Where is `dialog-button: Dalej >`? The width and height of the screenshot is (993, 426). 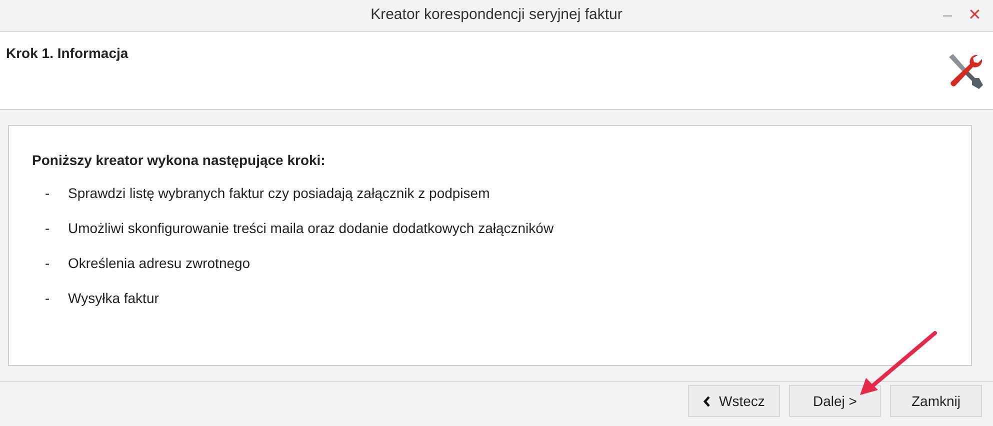 dialog-button: Dalej > is located at coordinates (835, 401).